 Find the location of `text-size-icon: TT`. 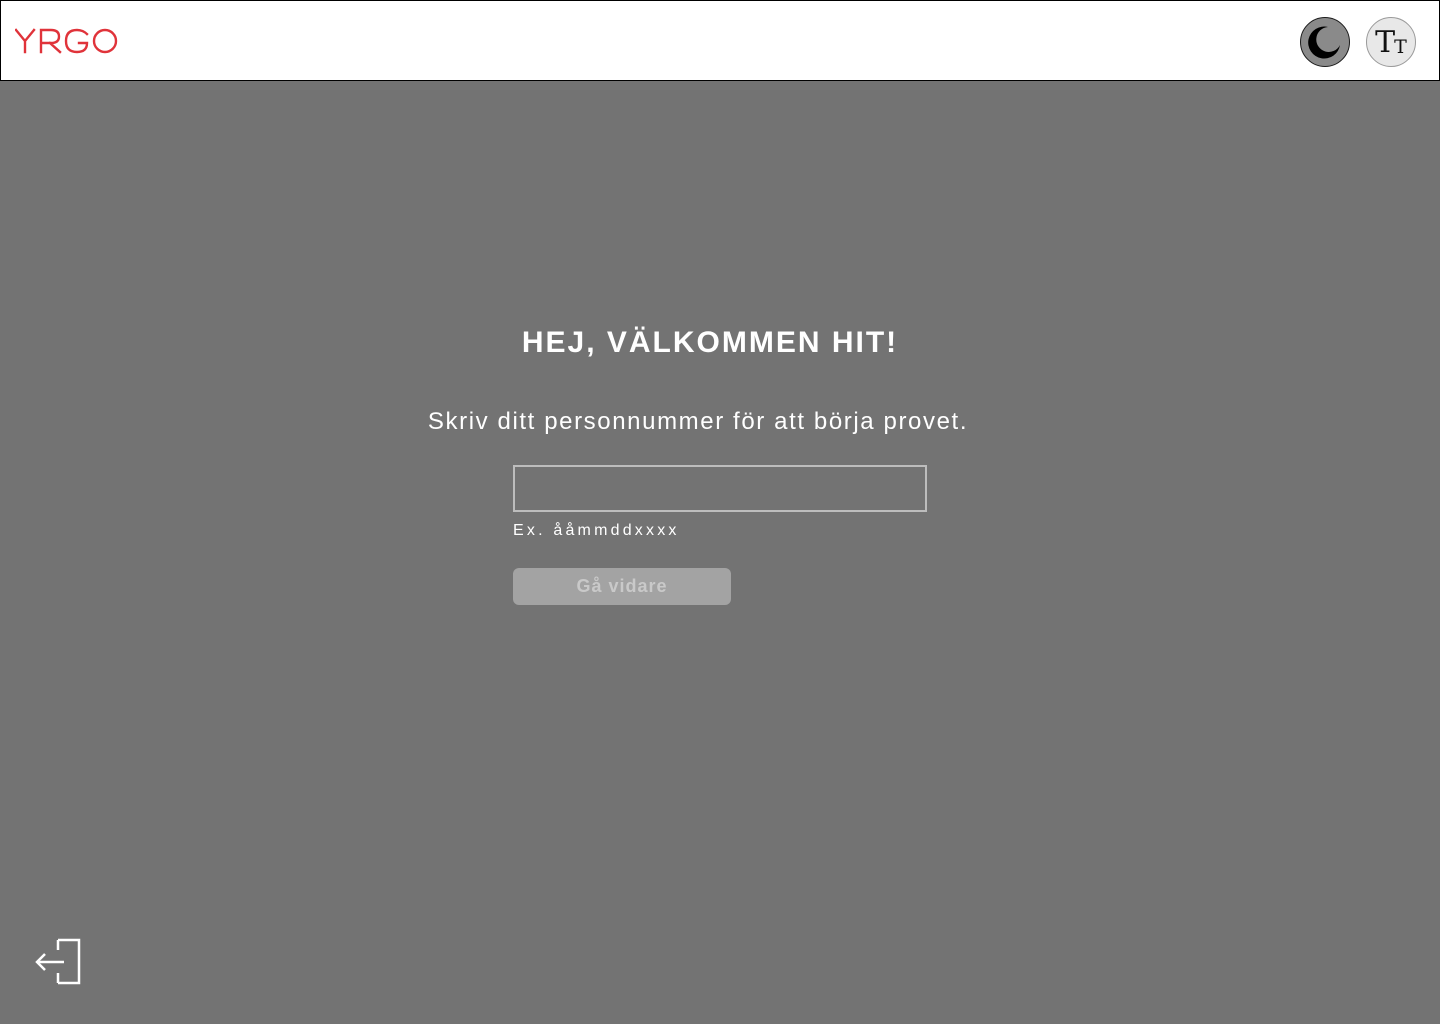

text-size-icon: TT is located at coordinates (1391, 43).